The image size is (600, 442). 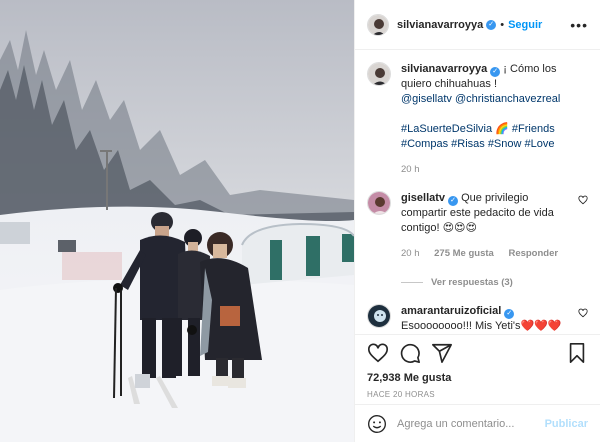 I want to click on caption-mentions: @gisellatv @christianchavezreal, so click(x=480, y=99).